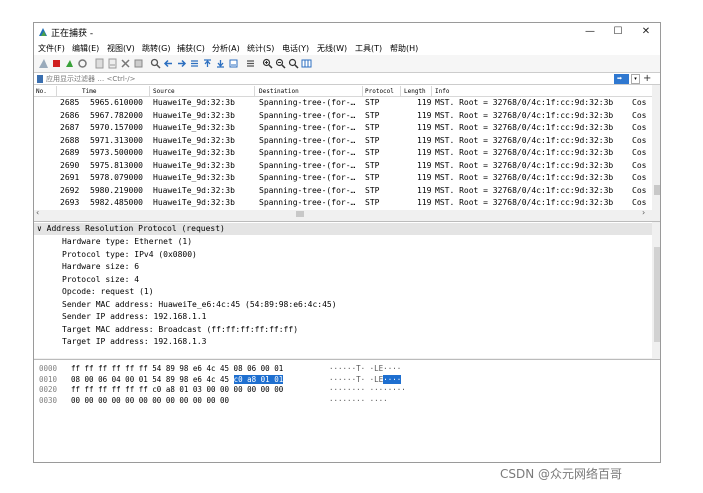 The width and height of the screenshot is (703, 493). What do you see at coordinates (293, 63) in the screenshot?
I see `zoom-reset-icon` at bounding box center [293, 63].